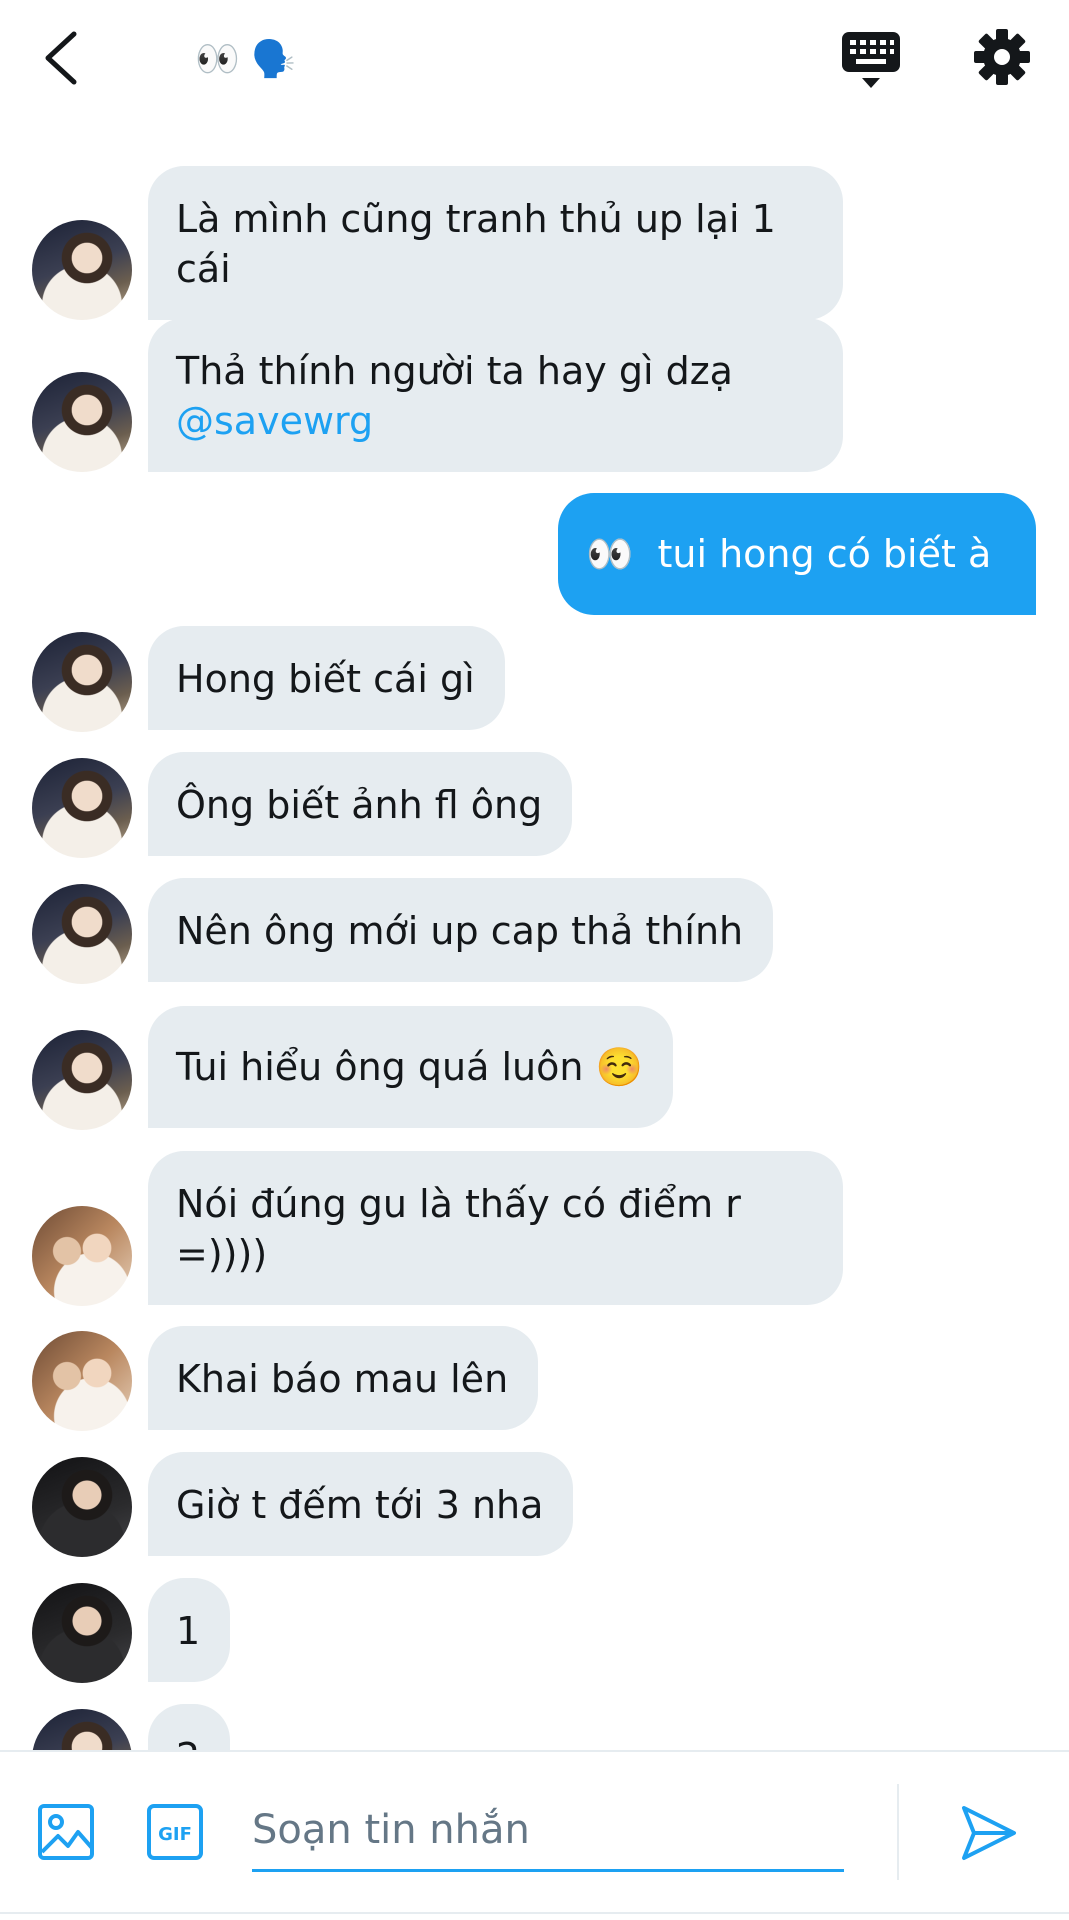 Image resolution: width=1069 pixels, height=1920 pixels. I want to click on message-bubble: Thả thính người ta hay gì dzạ @savewrg, so click(495, 395).